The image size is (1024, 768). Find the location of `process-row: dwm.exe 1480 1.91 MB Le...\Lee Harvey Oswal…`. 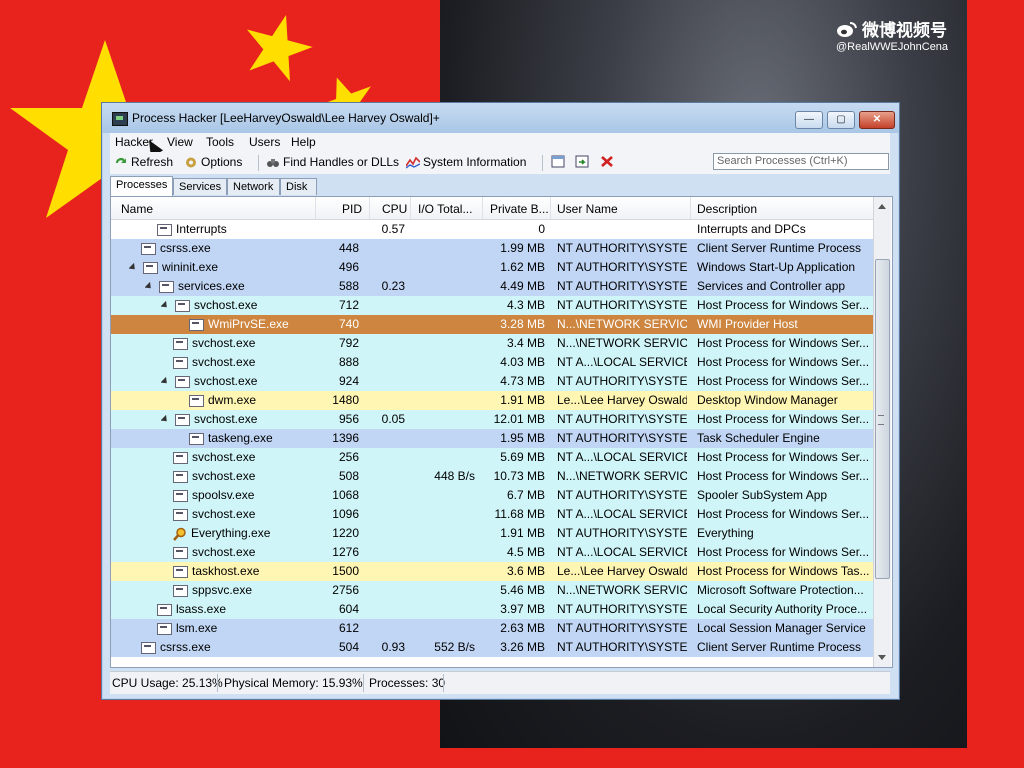

process-row: dwm.exe 1480 1.91 MB Le...\Lee Harvey Oswal… is located at coordinates (492, 400).